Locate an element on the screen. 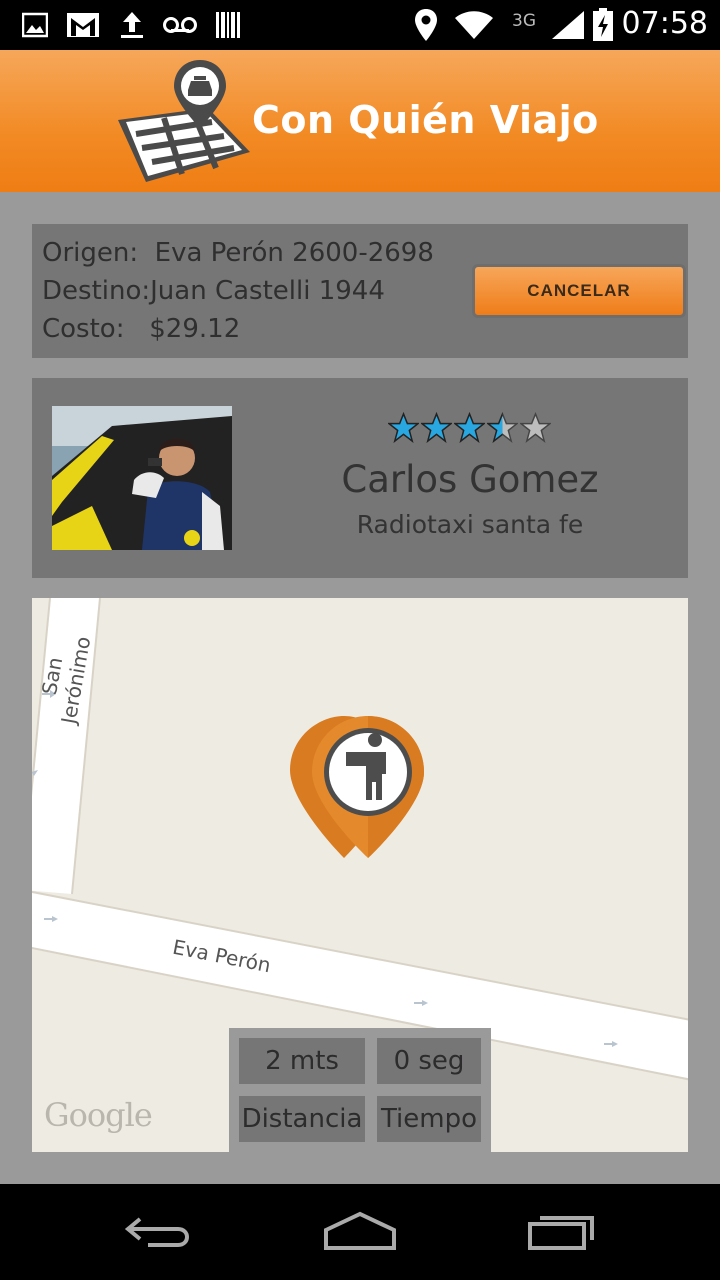 This screenshot has width=720, height=1280. app-header: Con Quién Viajo is located at coordinates (360, 121).